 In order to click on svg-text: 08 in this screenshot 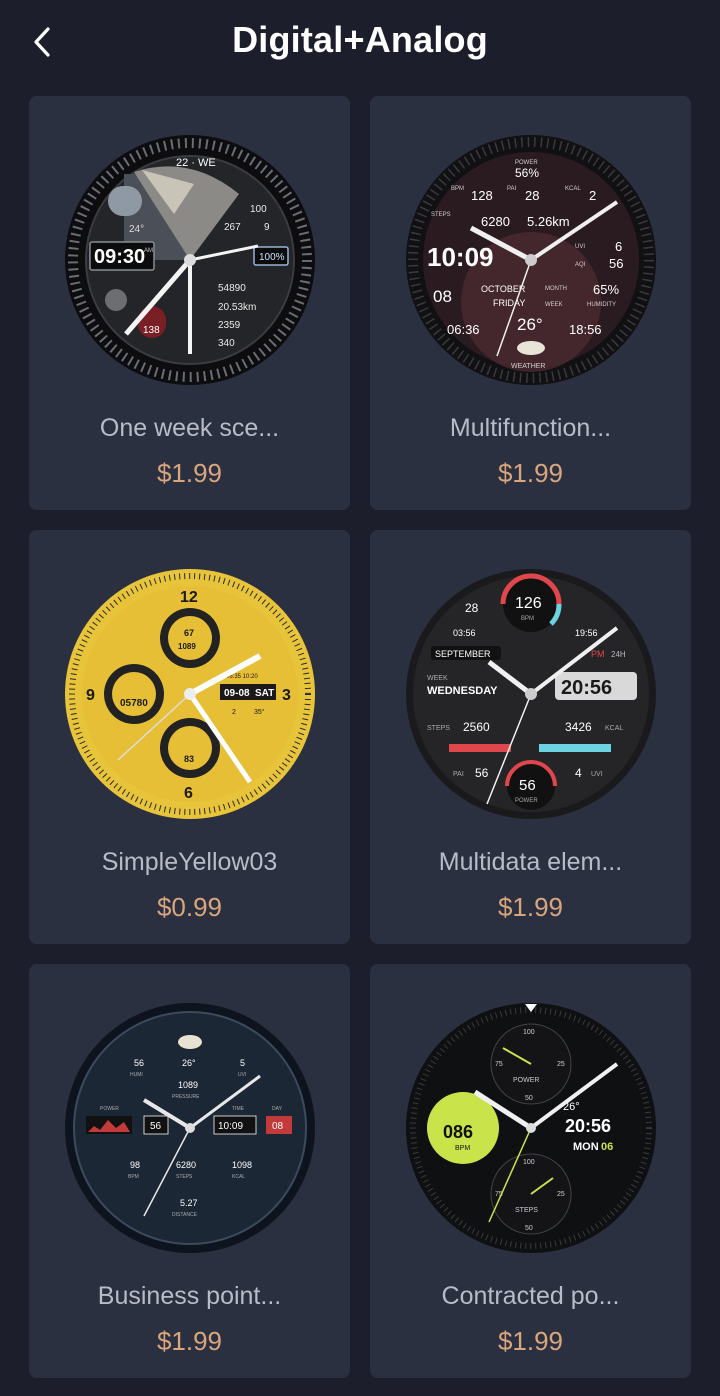, I will do `click(442, 296)`.